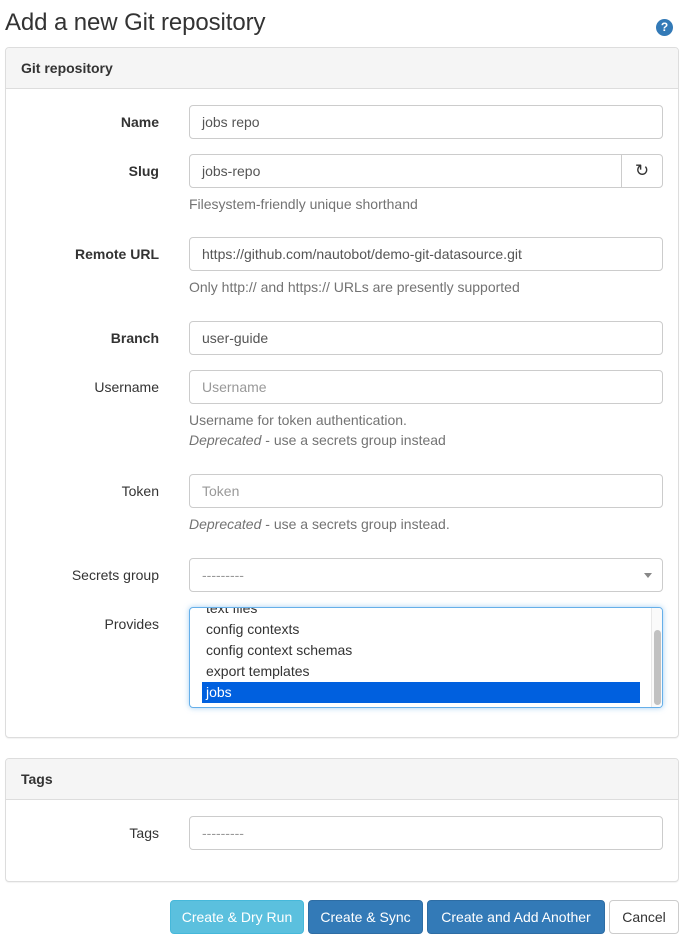  What do you see at coordinates (365, 917) in the screenshot?
I see `create-sync-button: Create & Sync` at bounding box center [365, 917].